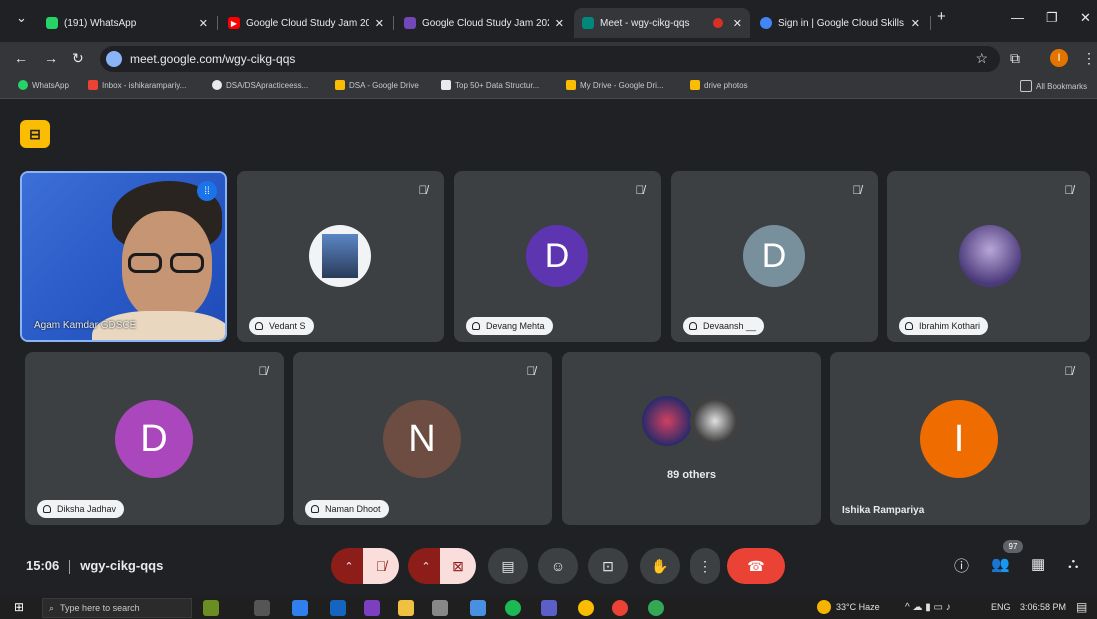 The height and width of the screenshot is (619, 1097). What do you see at coordinates (662, 23) in the screenshot?
I see `tab-meet: Meet - wgy-cikg-qqs ✕` at bounding box center [662, 23].